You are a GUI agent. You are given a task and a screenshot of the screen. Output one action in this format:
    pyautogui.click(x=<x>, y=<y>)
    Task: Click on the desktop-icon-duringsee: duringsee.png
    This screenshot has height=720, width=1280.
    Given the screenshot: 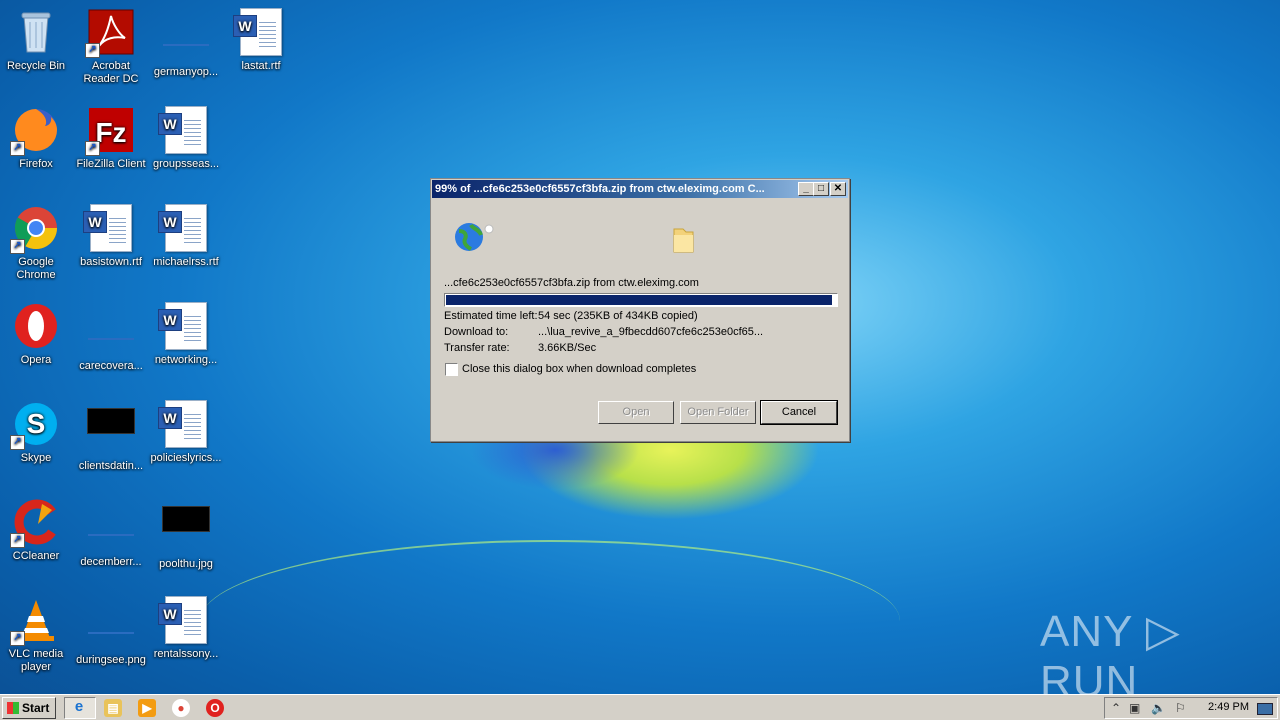 What is the action you would take?
    pyautogui.click(x=111, y=638)
    